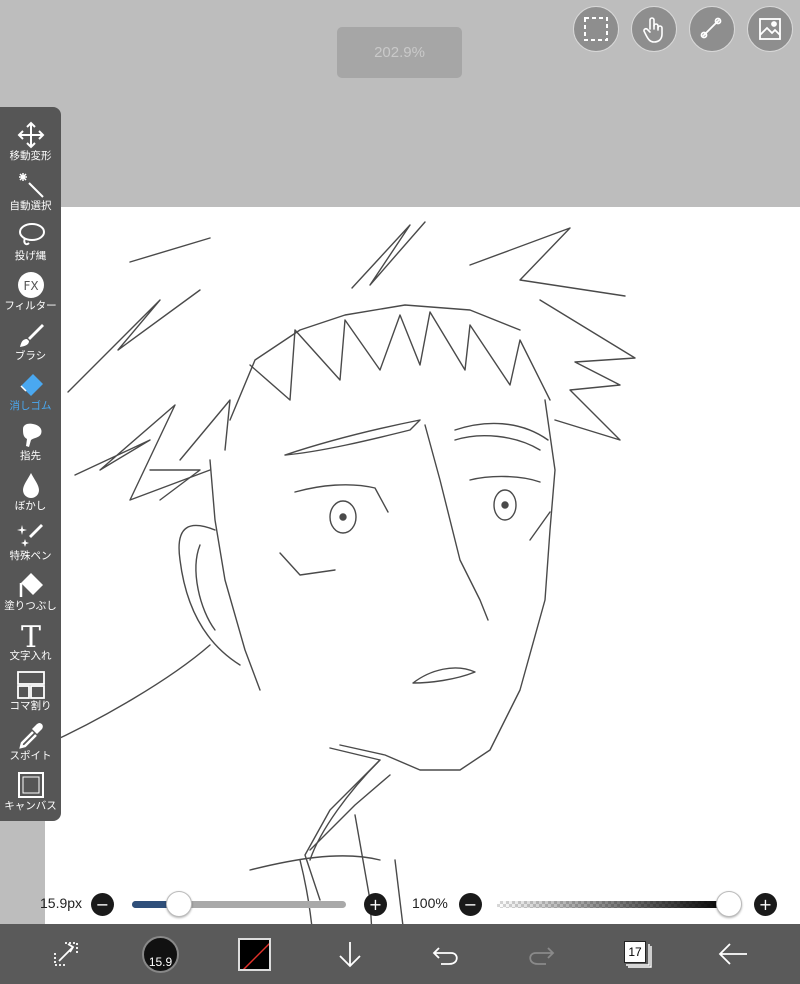 The height and width of the screenshot is (984, 800). I want to click on redo-icon, so click(542, 956).